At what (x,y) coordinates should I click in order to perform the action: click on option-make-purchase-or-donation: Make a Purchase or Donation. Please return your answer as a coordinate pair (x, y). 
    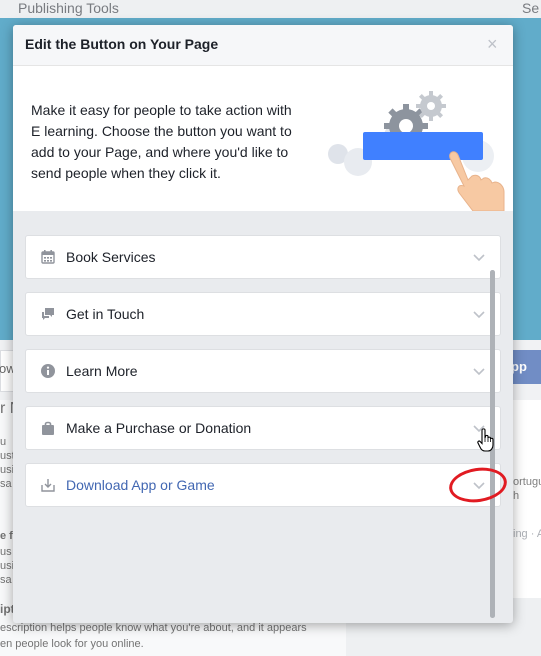
    Looking at the image, I should click on (263, 428).